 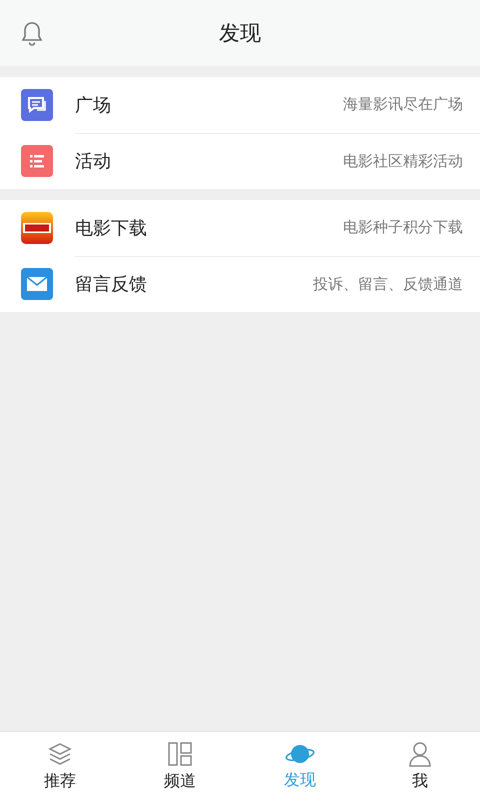 What do you see at coordinates (420, 753) in the screenshot?
I see `person-icon` at bounding box center [420, 753].